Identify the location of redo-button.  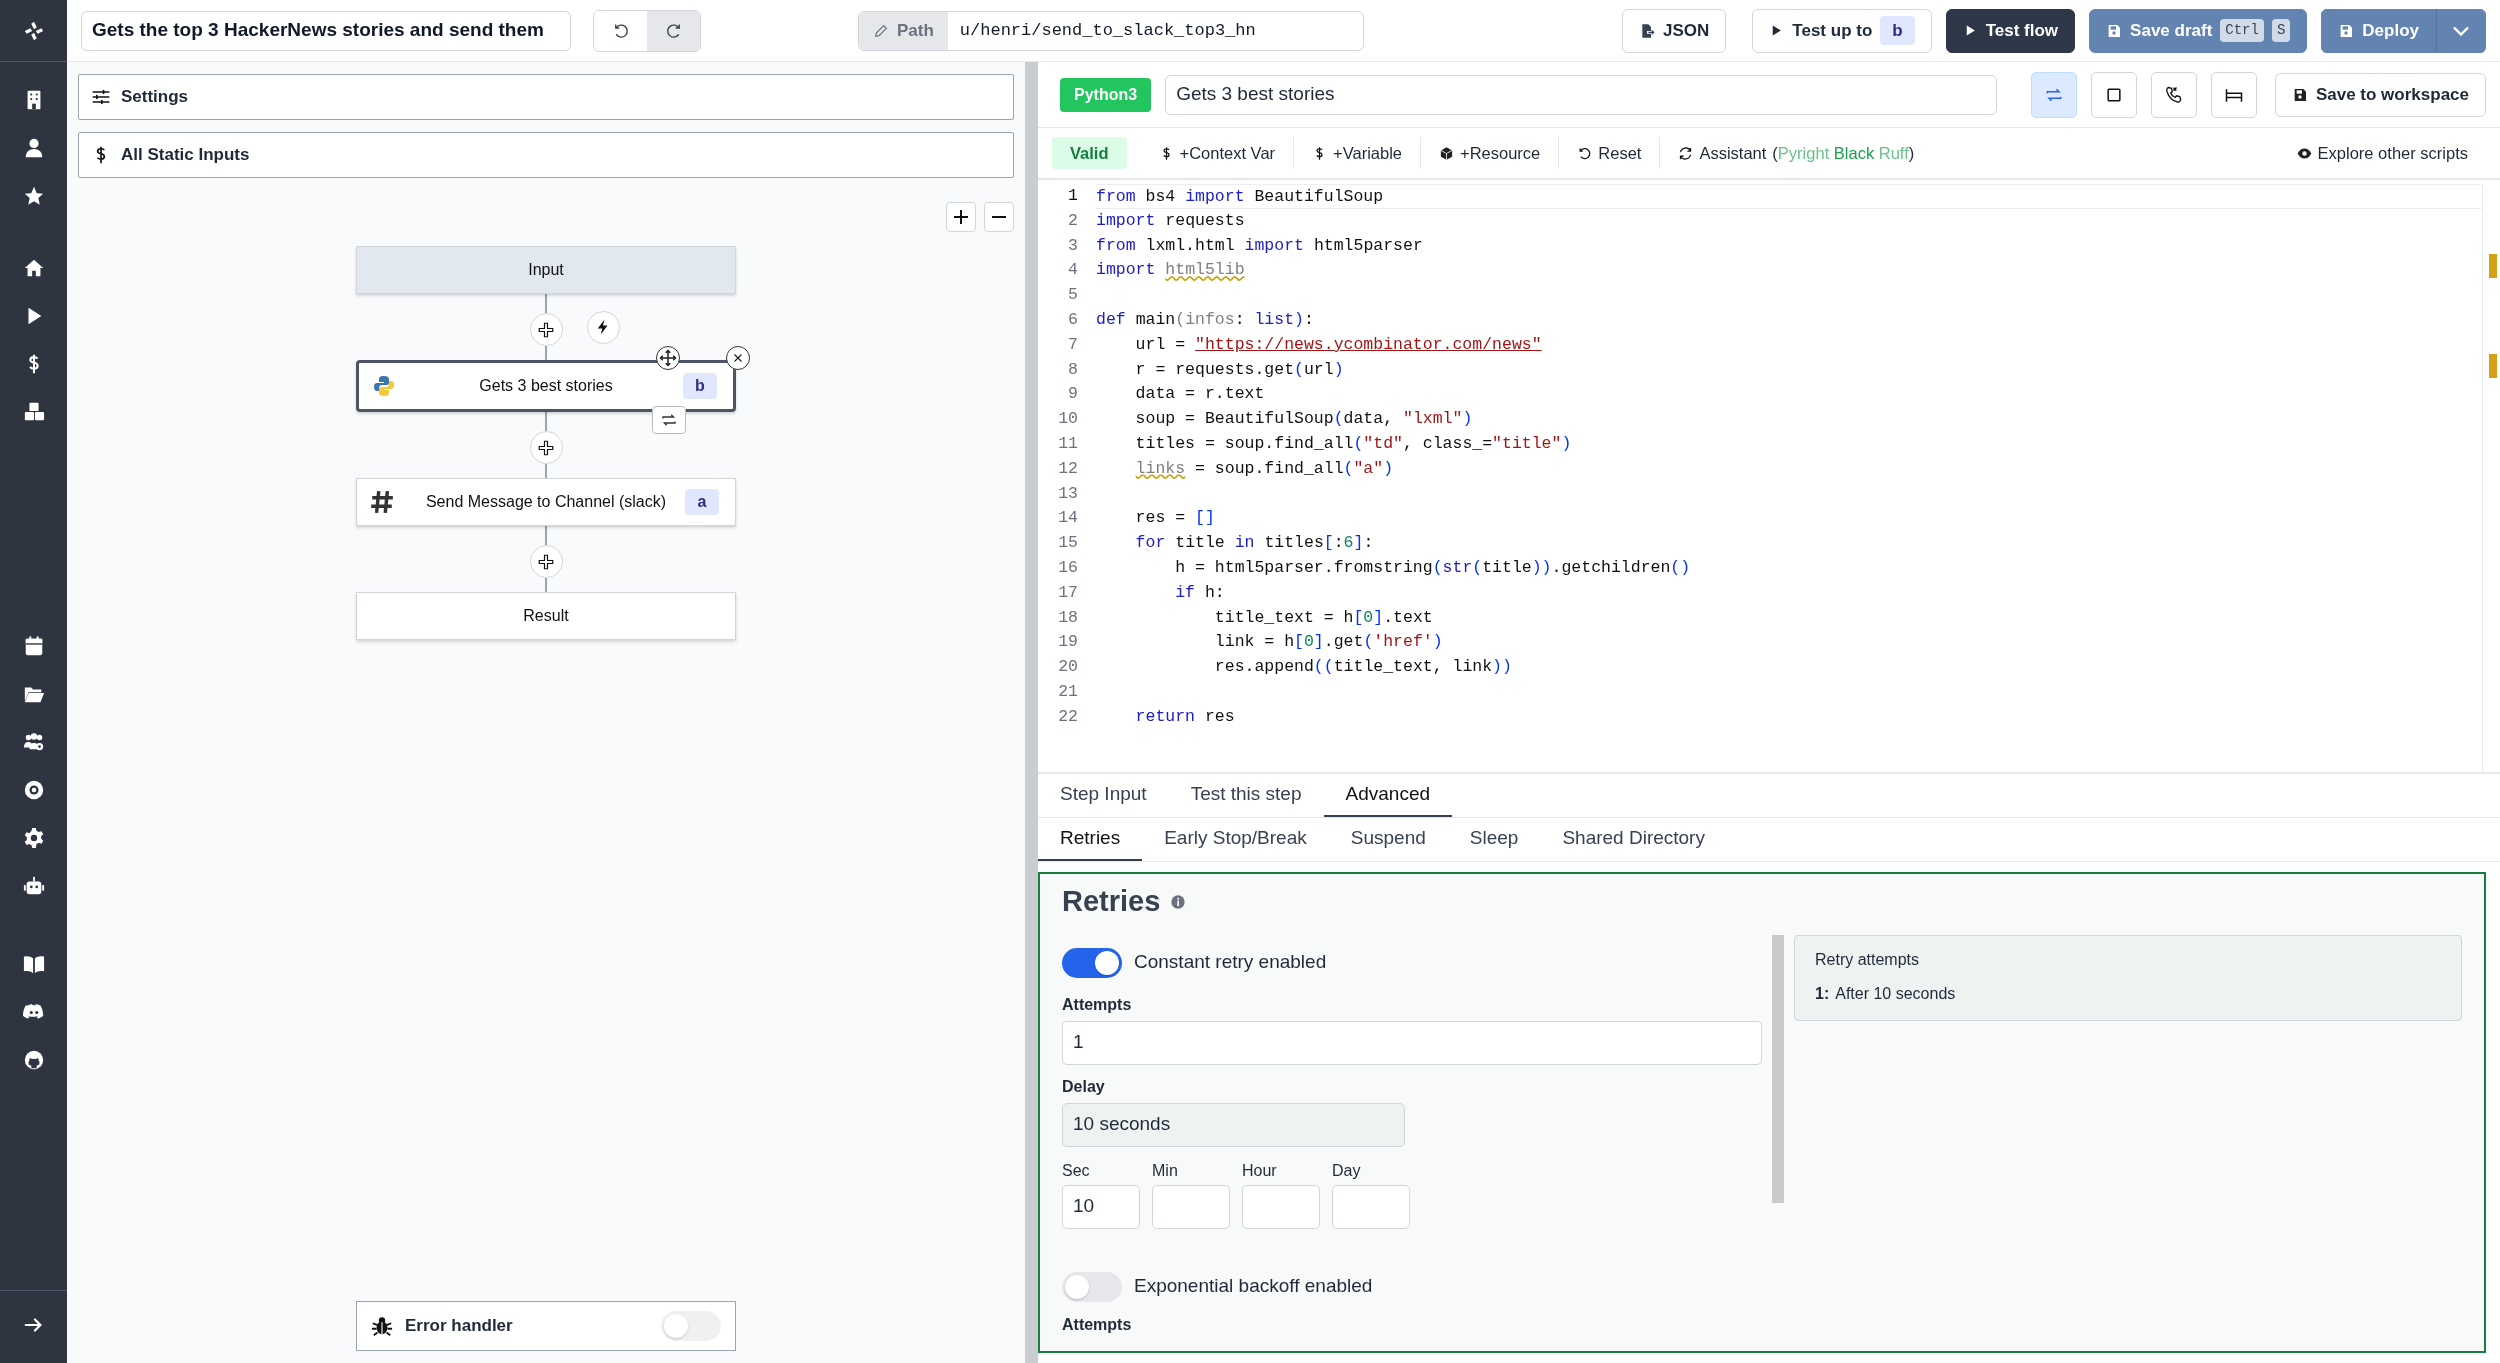
(673, 30).